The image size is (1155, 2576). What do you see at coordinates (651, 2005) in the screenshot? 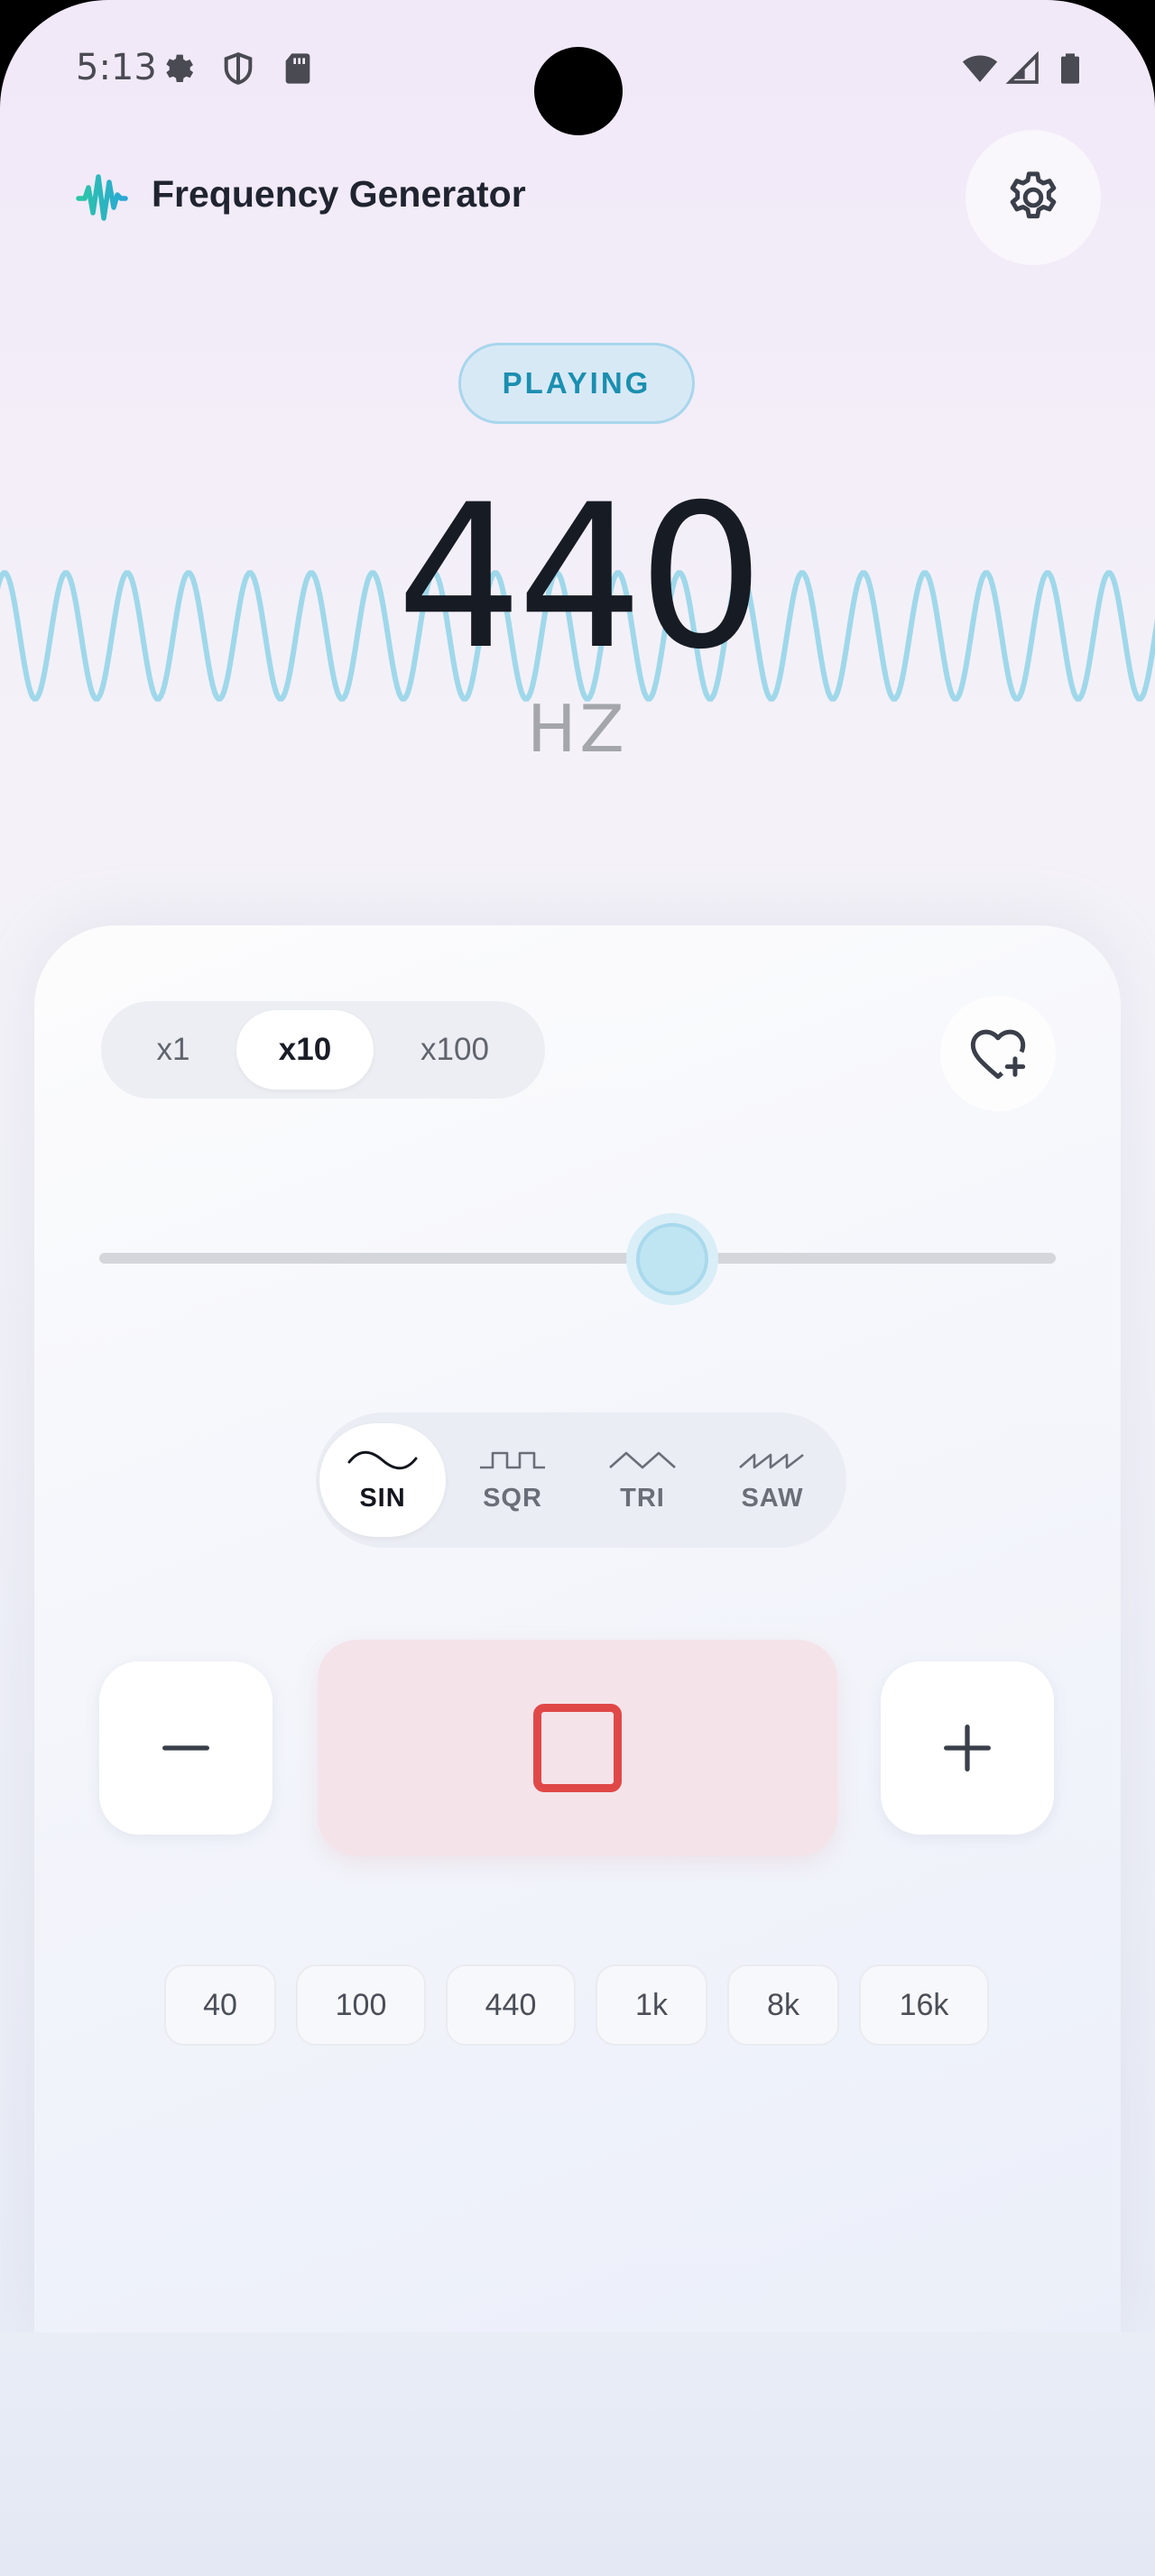
I see `preset-1k-button: 1k` at bounding box center [651, 2005].